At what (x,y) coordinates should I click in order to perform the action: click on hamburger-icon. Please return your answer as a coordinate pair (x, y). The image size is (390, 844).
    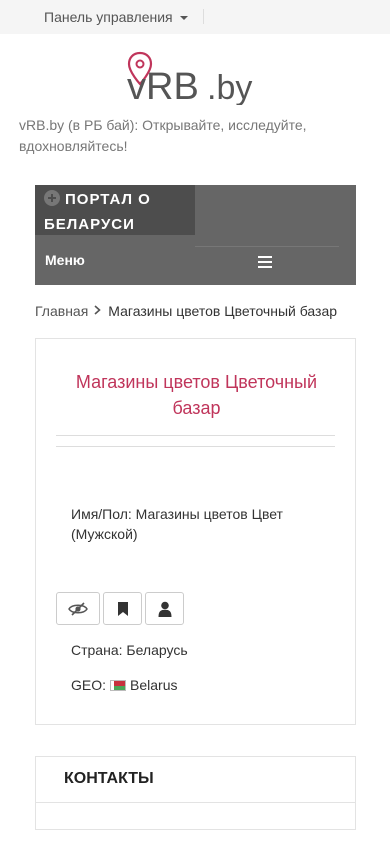
    Looking at the image, I should click on (265, 262).